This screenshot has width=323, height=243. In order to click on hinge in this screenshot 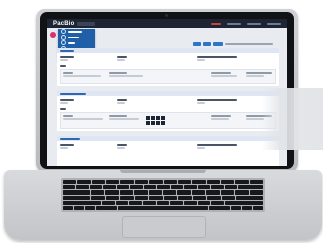, I will do `click(163, 171)`.